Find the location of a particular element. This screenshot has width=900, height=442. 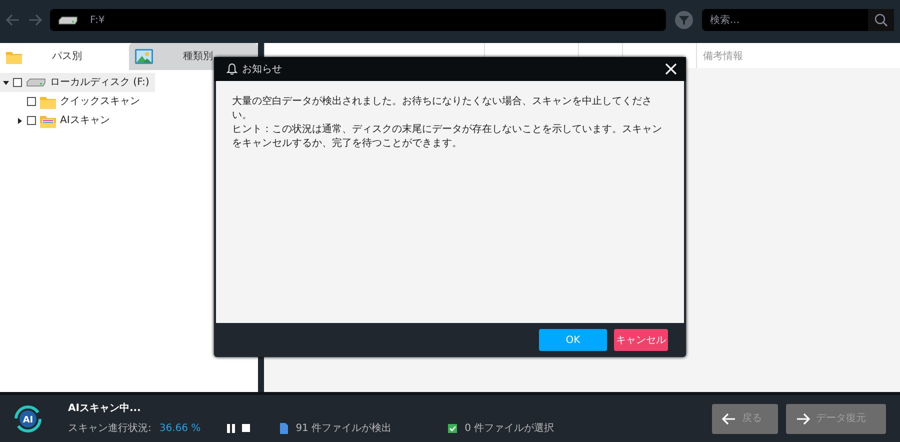

search-icon is located at coordinates (881, 20).